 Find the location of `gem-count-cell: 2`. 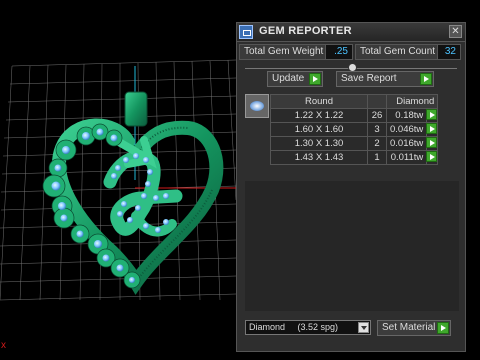

gem-count-cell: 2 is located at coordinates (377, 143).